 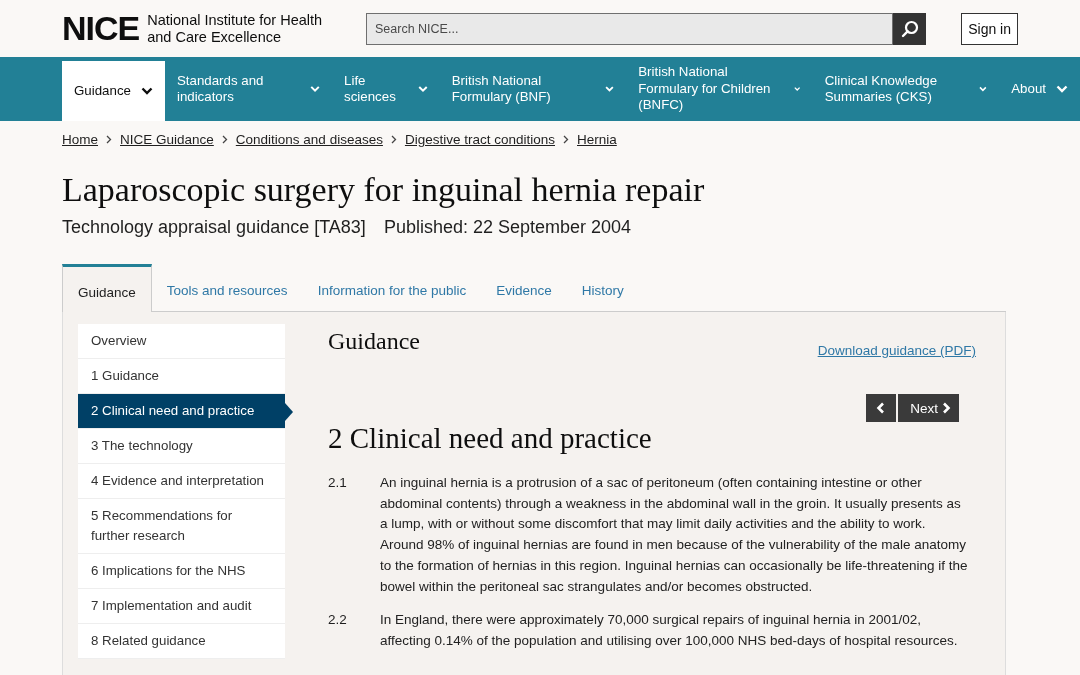 I want to click on page-title: Laparoscopic surgery for inguinal hernia repair, so click(x=384, y=190).